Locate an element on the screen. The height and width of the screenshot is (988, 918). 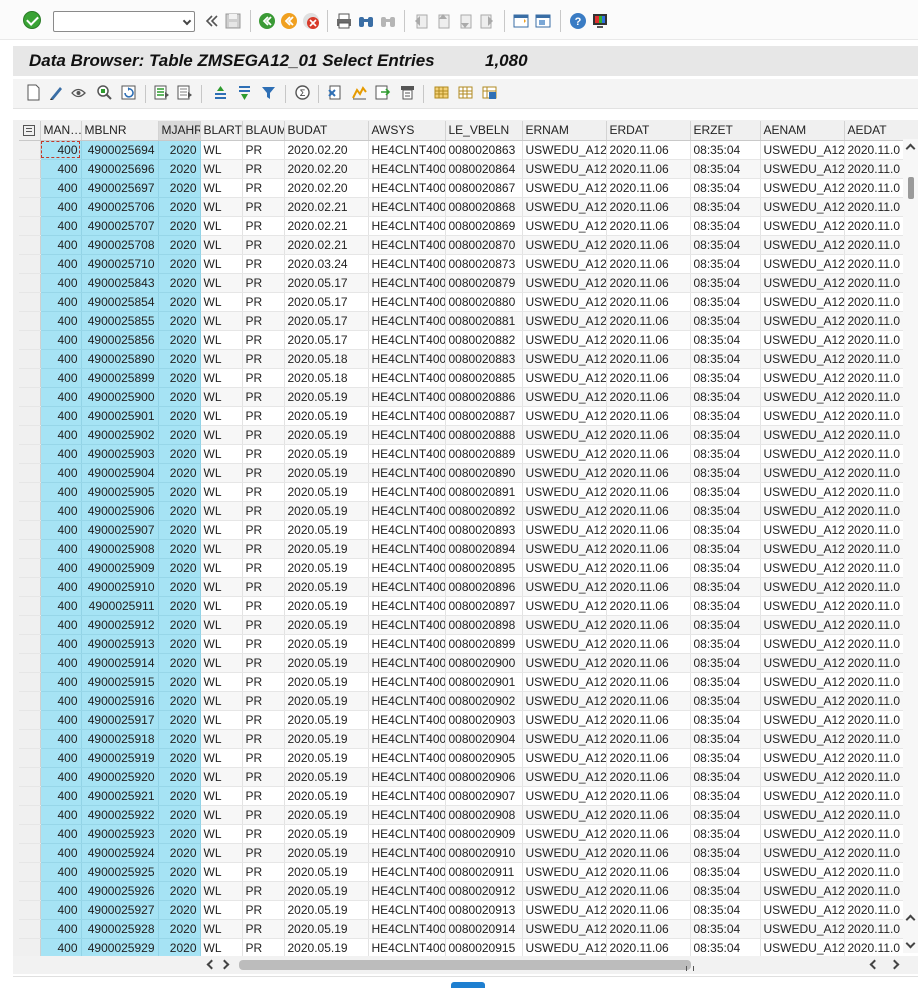
cell-mblnr: 4900025919 is located at coordinates (120, 758).